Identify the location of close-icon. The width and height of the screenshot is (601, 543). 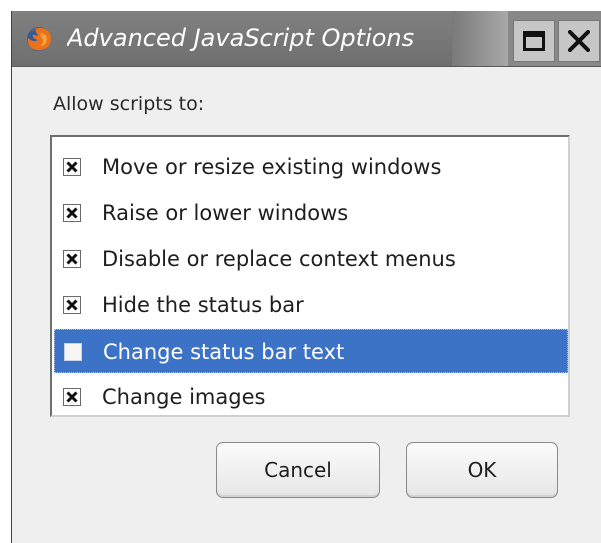
(579, 41).